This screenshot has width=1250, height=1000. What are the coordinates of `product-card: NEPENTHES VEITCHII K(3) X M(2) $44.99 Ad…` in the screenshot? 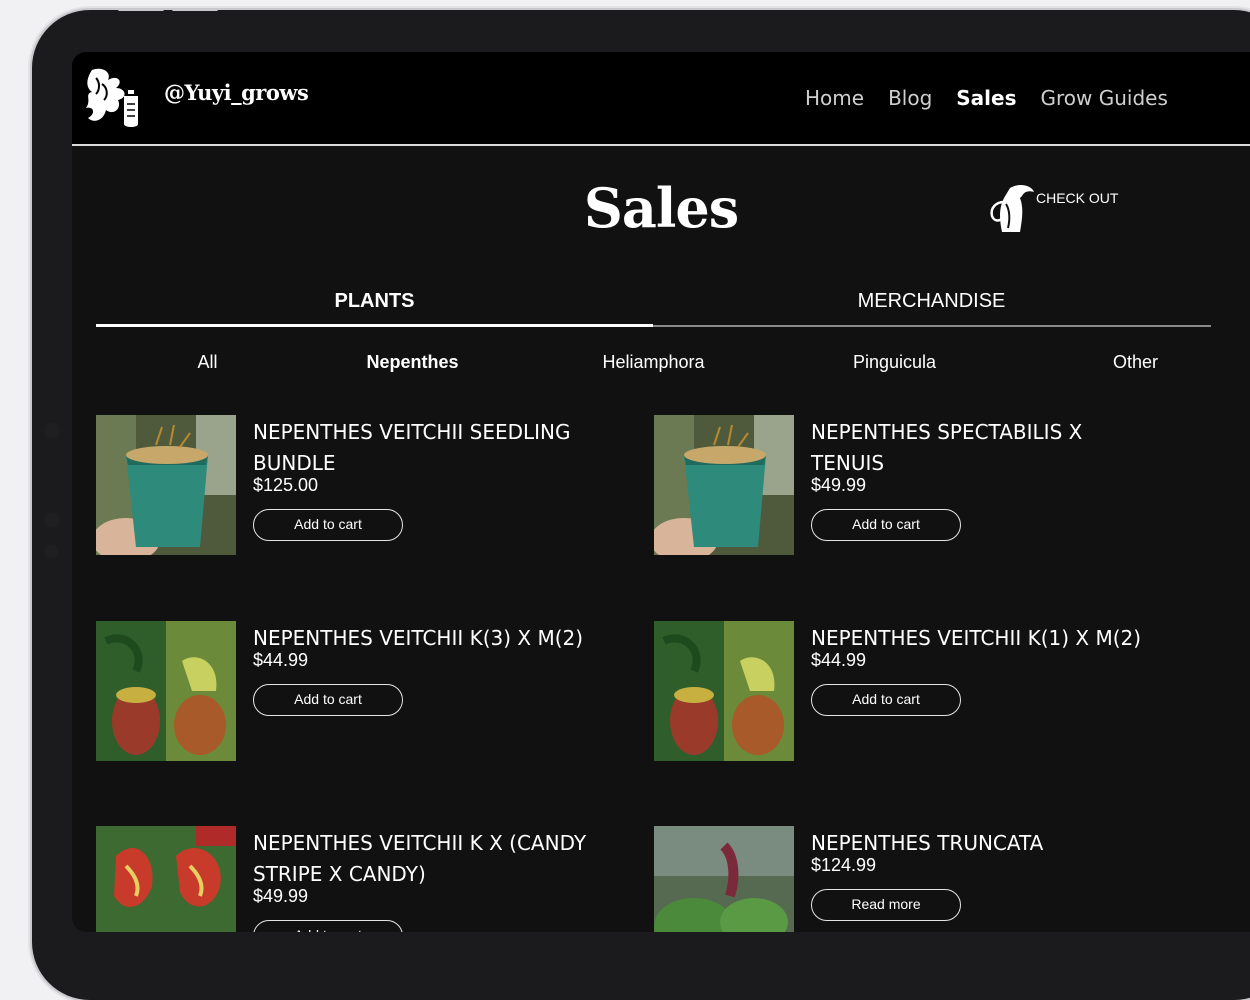 It's located at (346, 696).